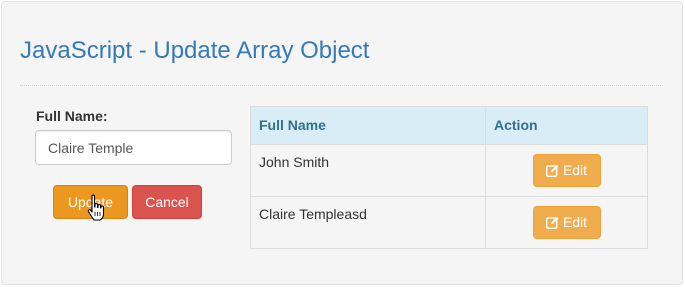 The image size is (685, 287). What do you see at coordinates (195, 50) in the screenshot?
I see `page-title: JavaScript - Update Array Object` at bounding box center [195, 50].